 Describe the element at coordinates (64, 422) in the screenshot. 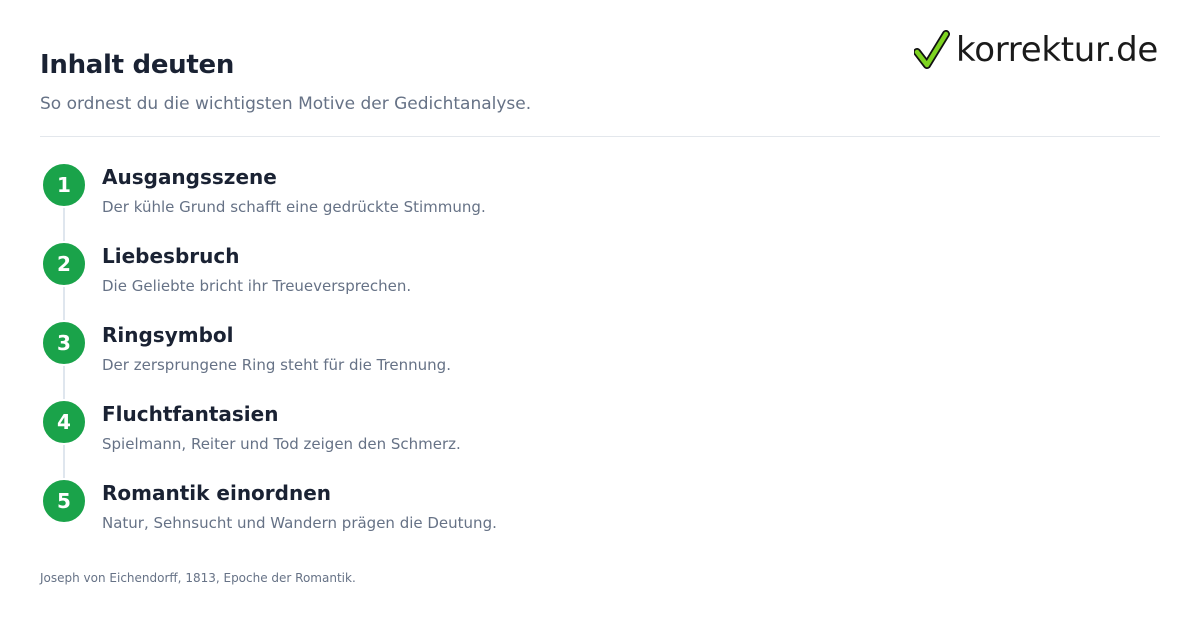

I see `step-number-badge: 4` at that location.